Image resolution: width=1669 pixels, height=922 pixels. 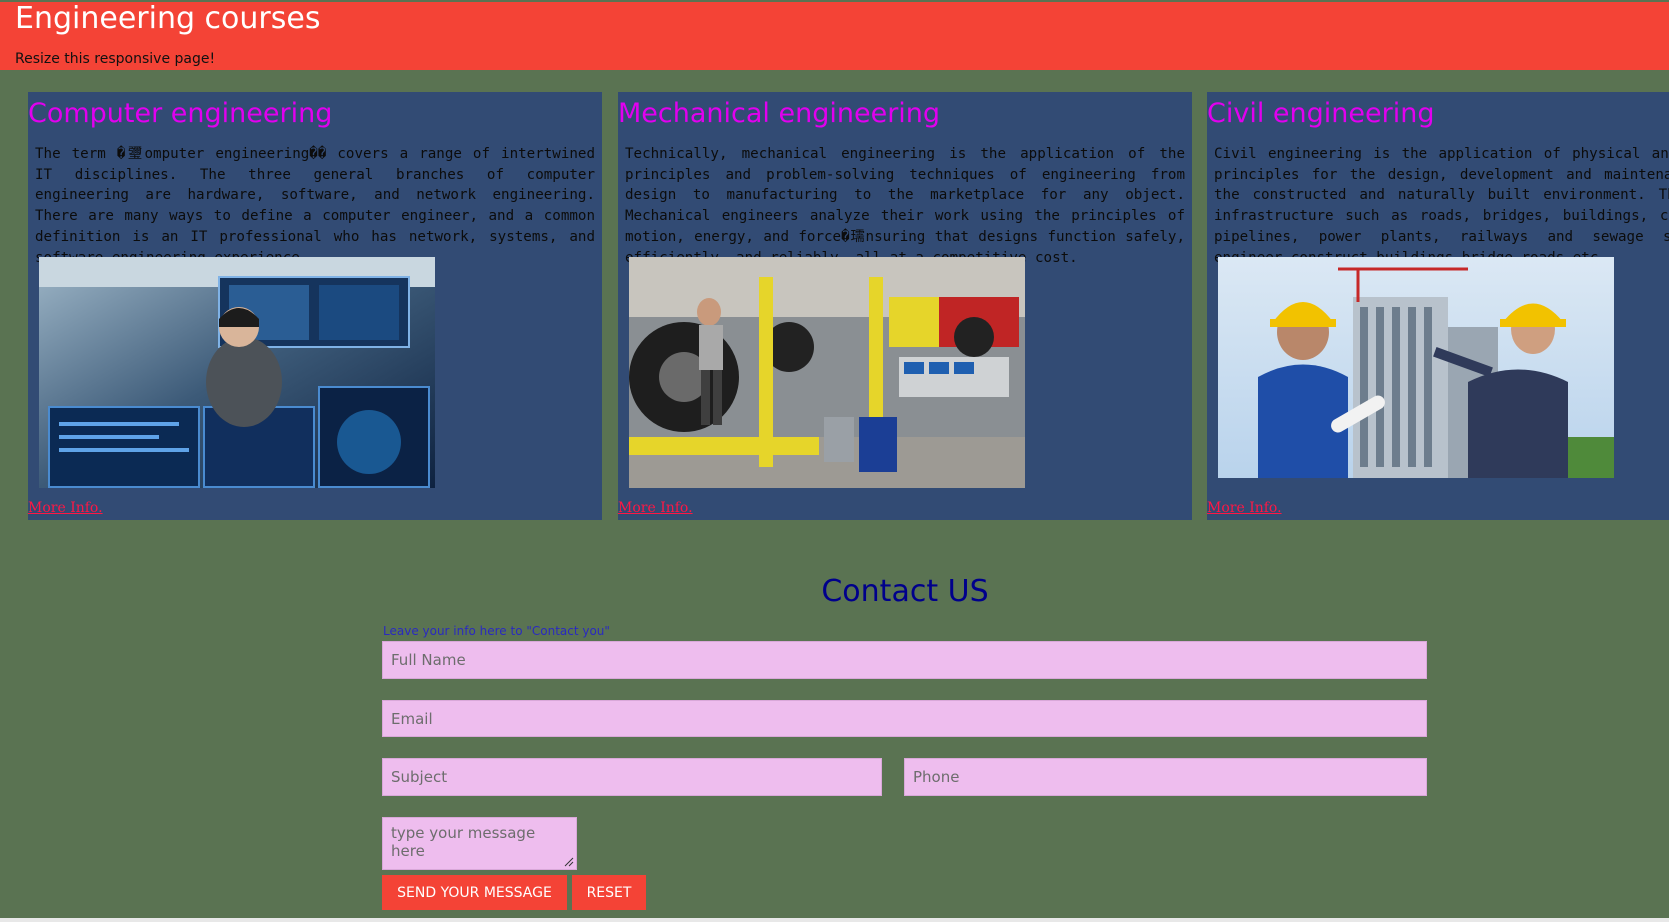 I want to click on full-name-placeholder: Full Name, so click(x=428, y=660).